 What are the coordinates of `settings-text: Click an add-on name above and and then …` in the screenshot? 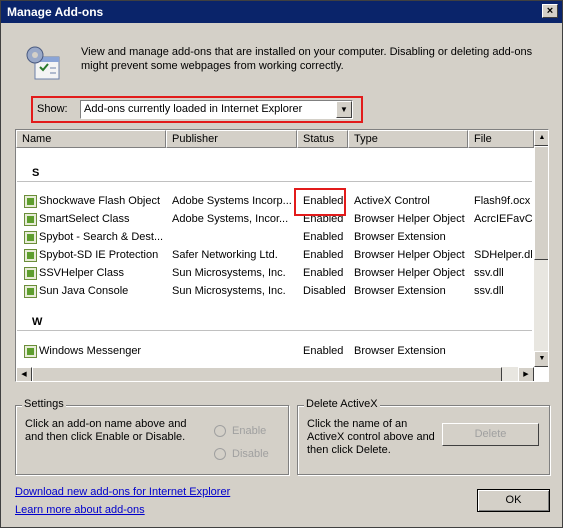 It's located at (106, 430).